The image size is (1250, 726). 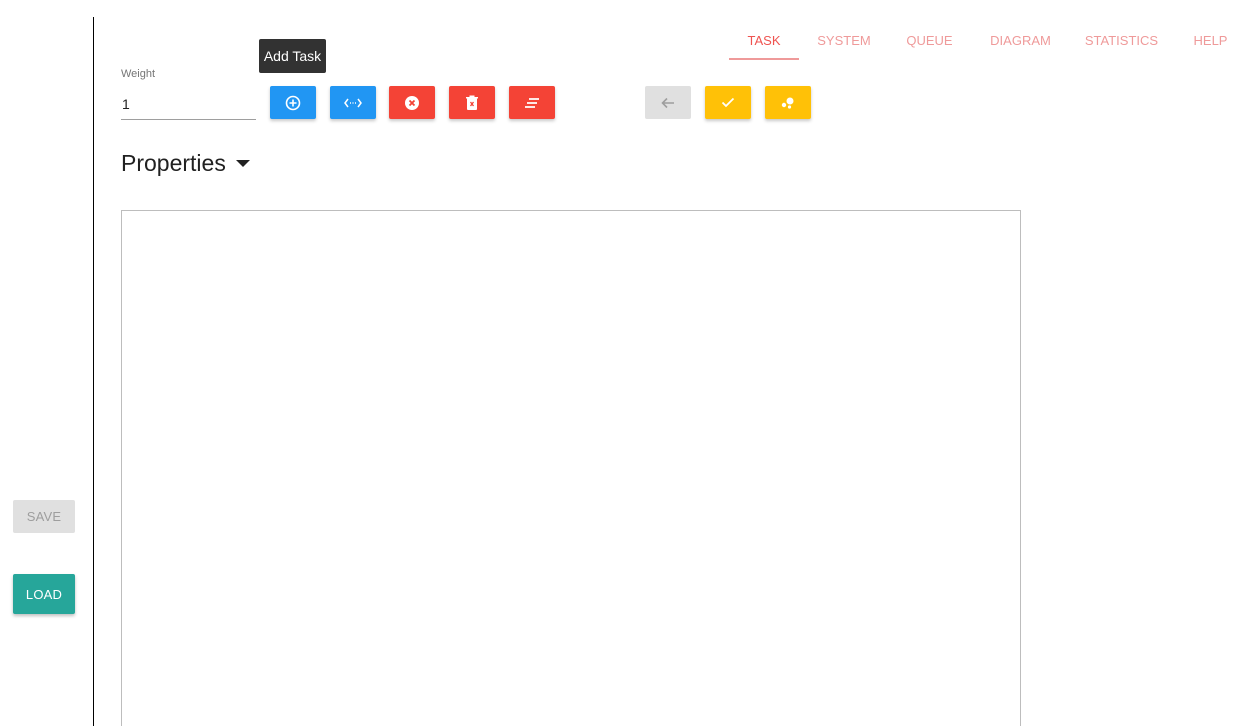 I want to click on delete-task-button, so click(x=472, y=102).